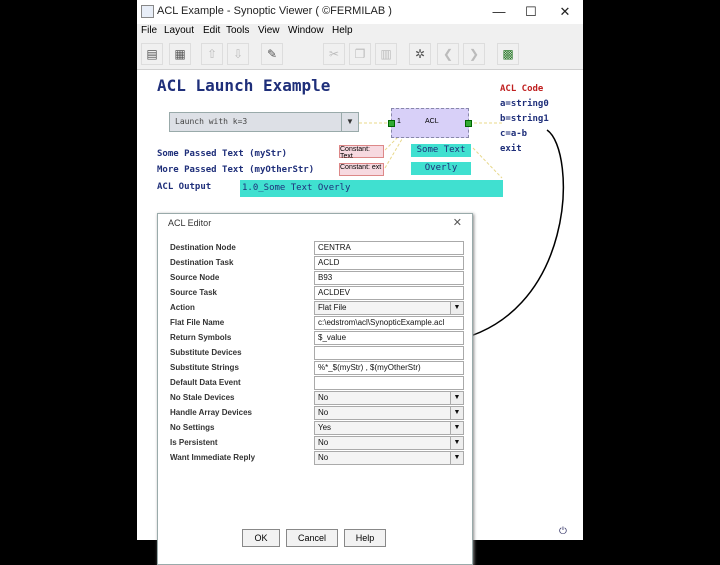 The image size is (720, 565). Describe the element at coordinates (203, 247) in the screenshot. I see `field-label: Destination Node` at that location.